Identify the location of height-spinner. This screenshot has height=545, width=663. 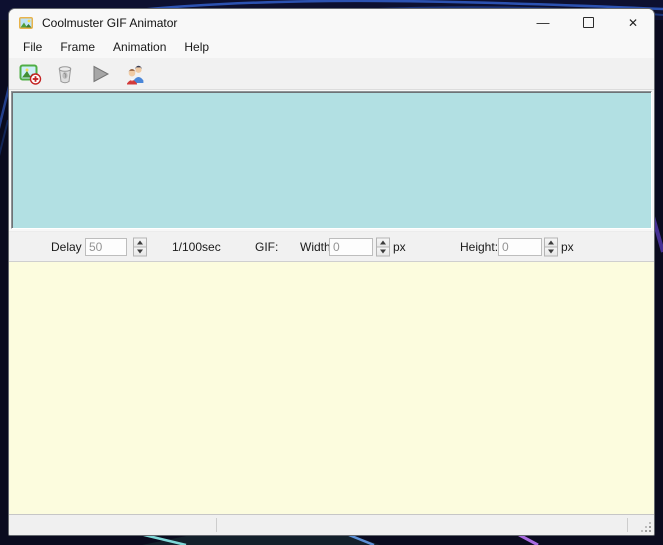
(551, 246).